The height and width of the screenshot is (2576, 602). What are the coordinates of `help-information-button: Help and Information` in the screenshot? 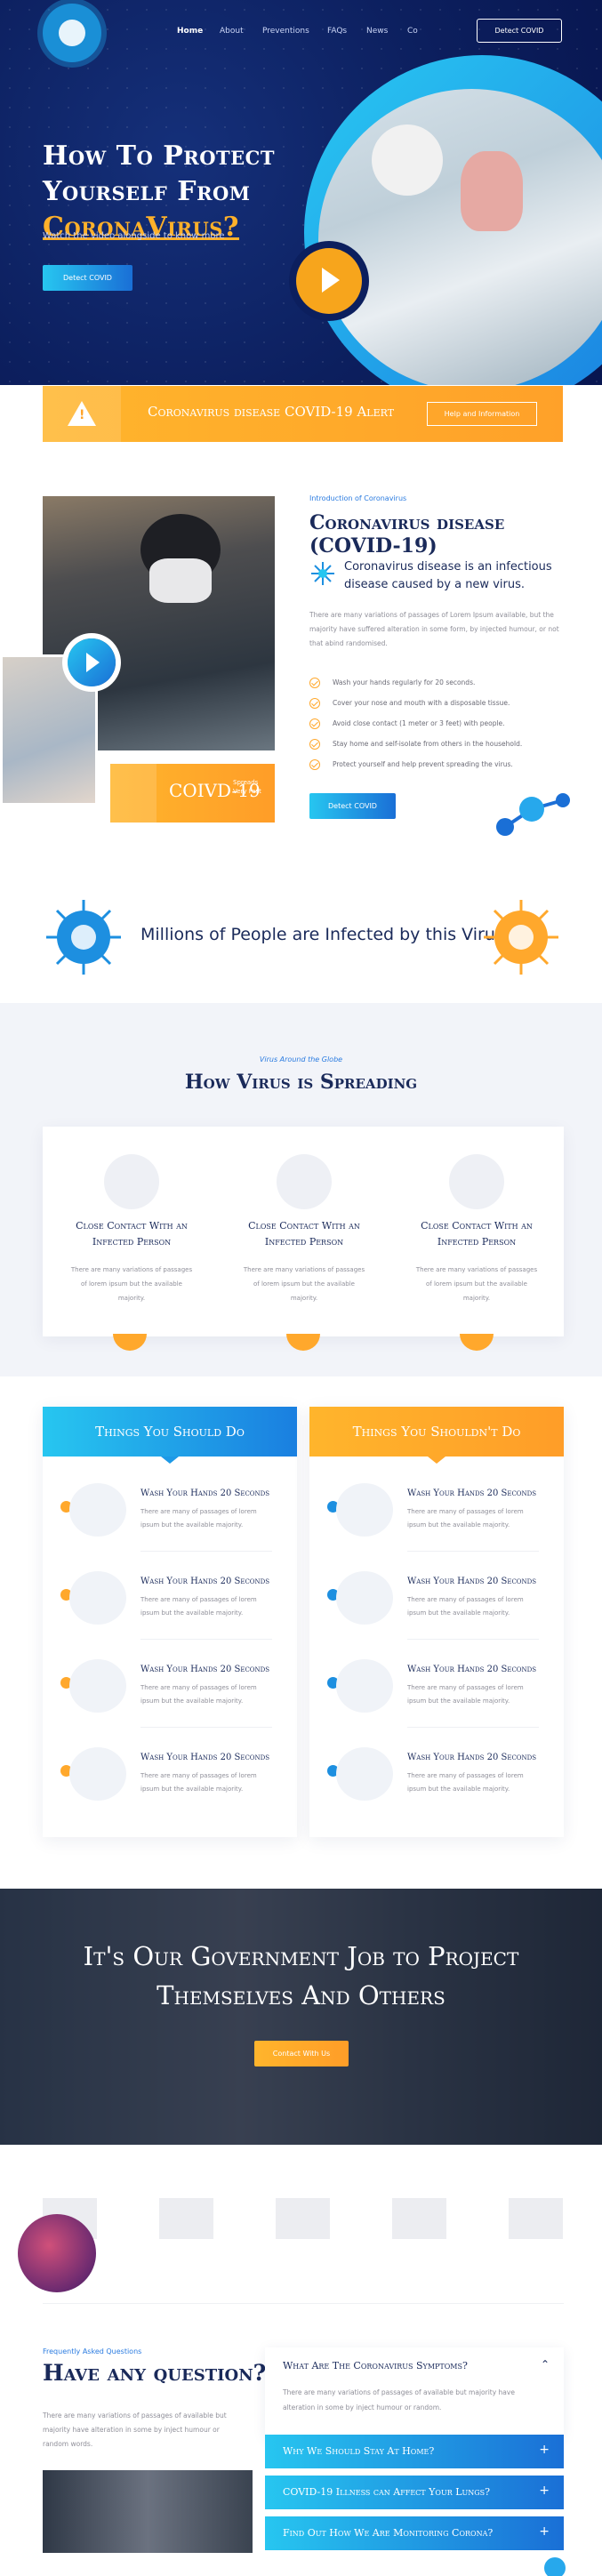 It's located at (482, 414).